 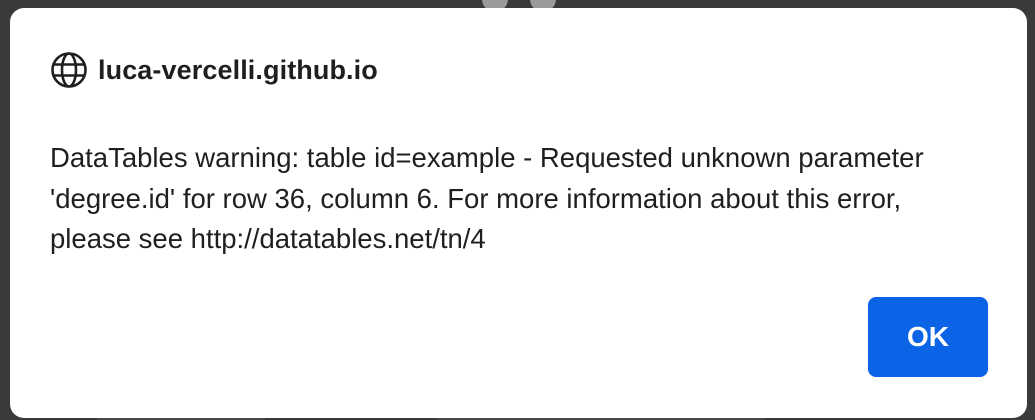 I want to click on dialog-header: luca-vercelli.github.io, so click(x=214, y=70).